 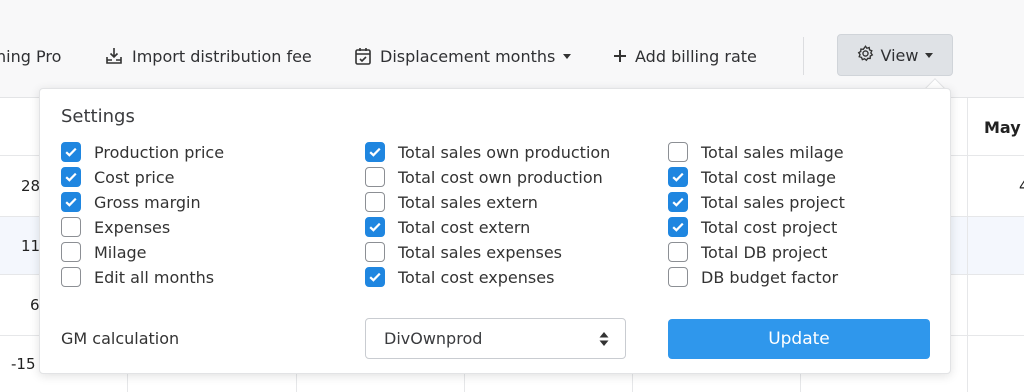 I want to click on checkbox-total-sales-extern: Total sales extern, so click(x=451, y=202).